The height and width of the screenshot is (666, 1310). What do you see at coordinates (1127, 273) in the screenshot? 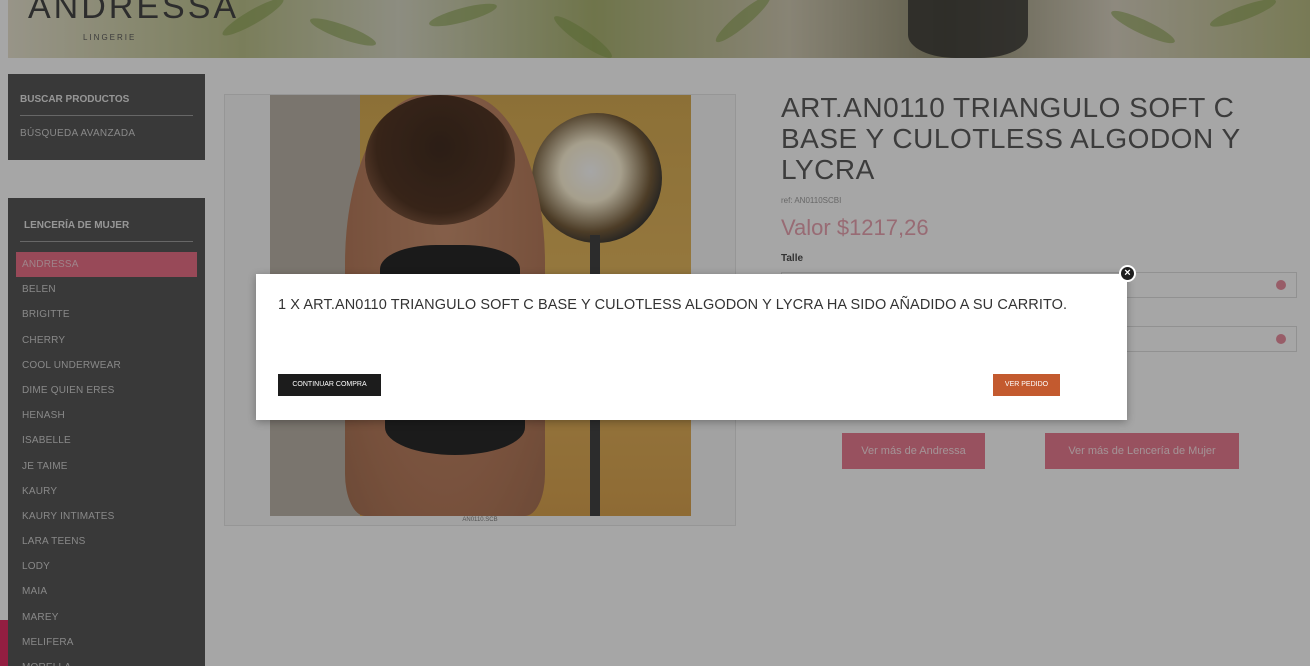
I see `close-icon: ×` at bounding box center [1127, 273].